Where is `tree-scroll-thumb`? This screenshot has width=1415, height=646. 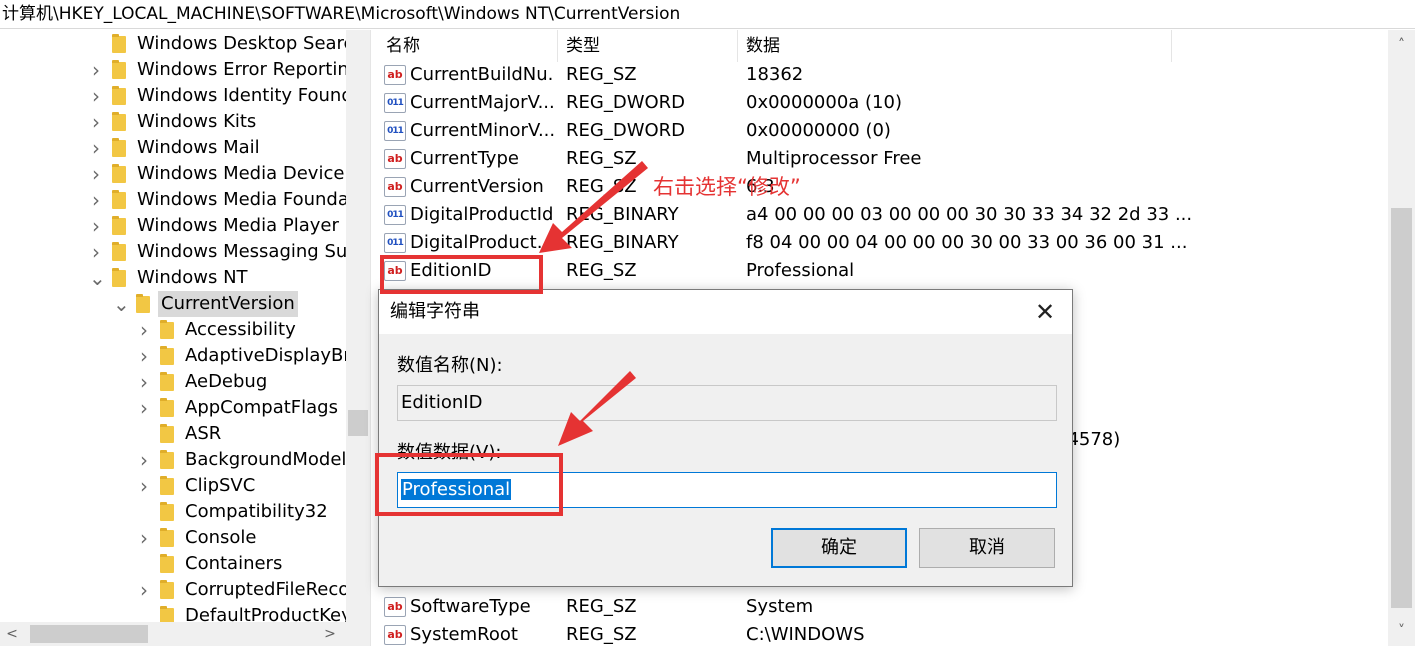 tree-scroll-thumb is located at coordinates (358, 423).